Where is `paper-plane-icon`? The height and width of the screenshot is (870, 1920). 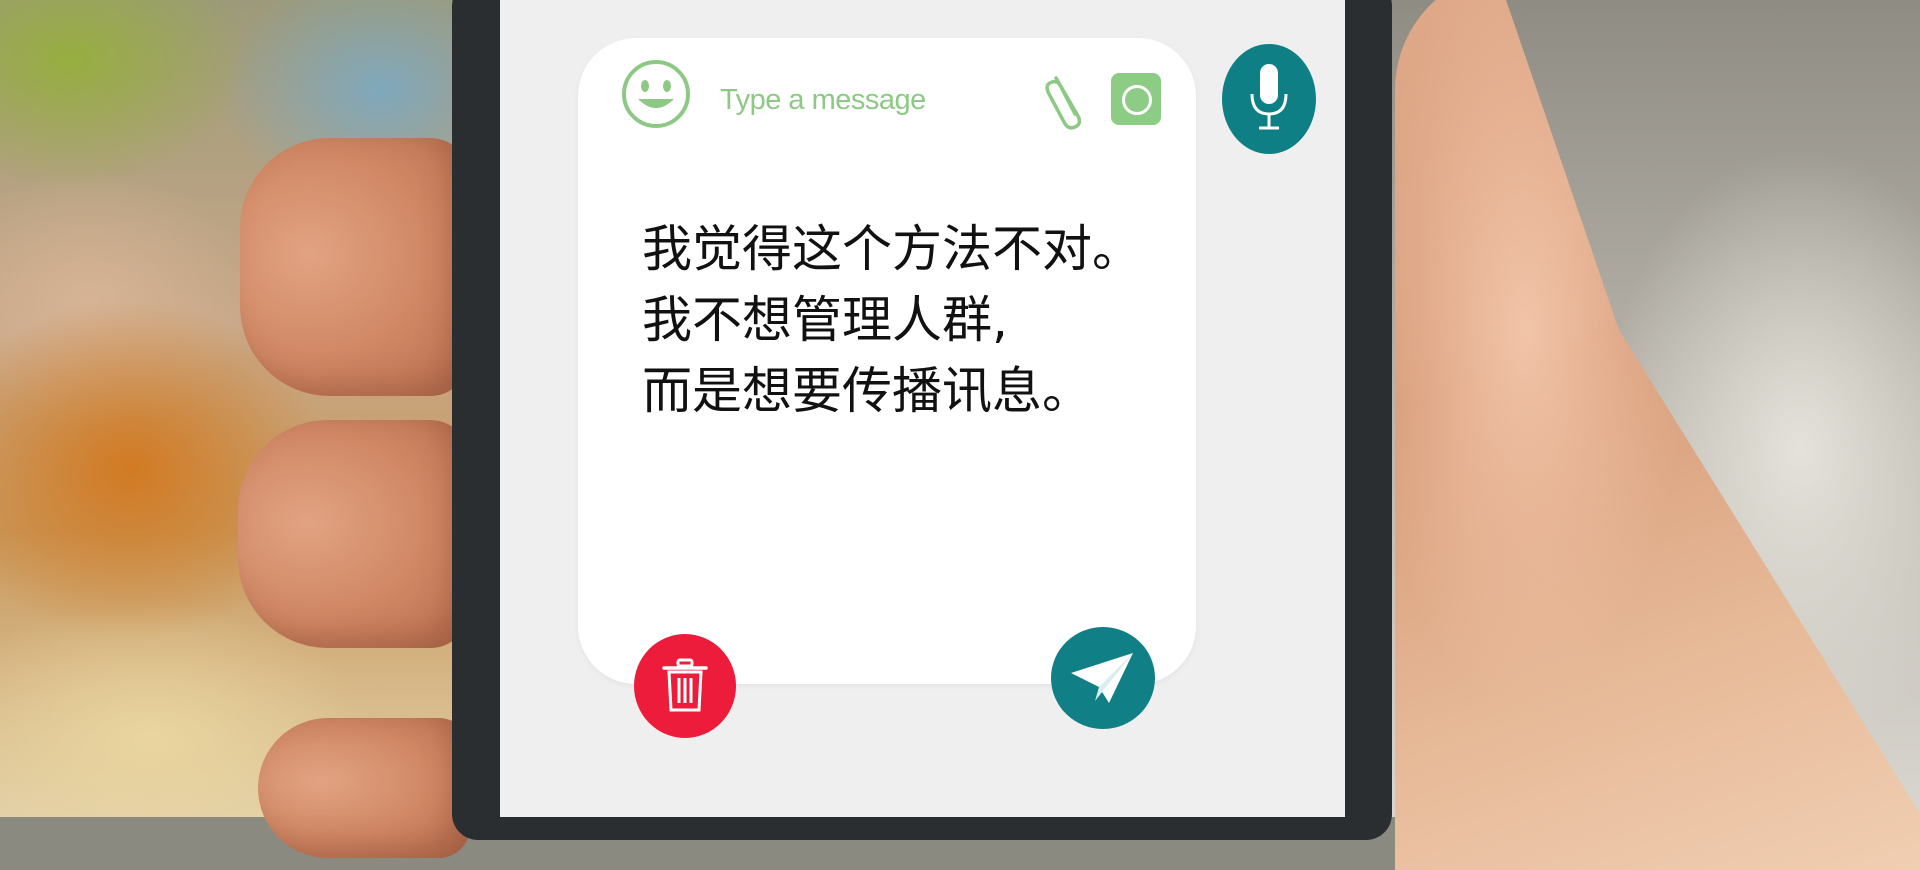
paper-plane-icon is located at coordinates (1102, 678).